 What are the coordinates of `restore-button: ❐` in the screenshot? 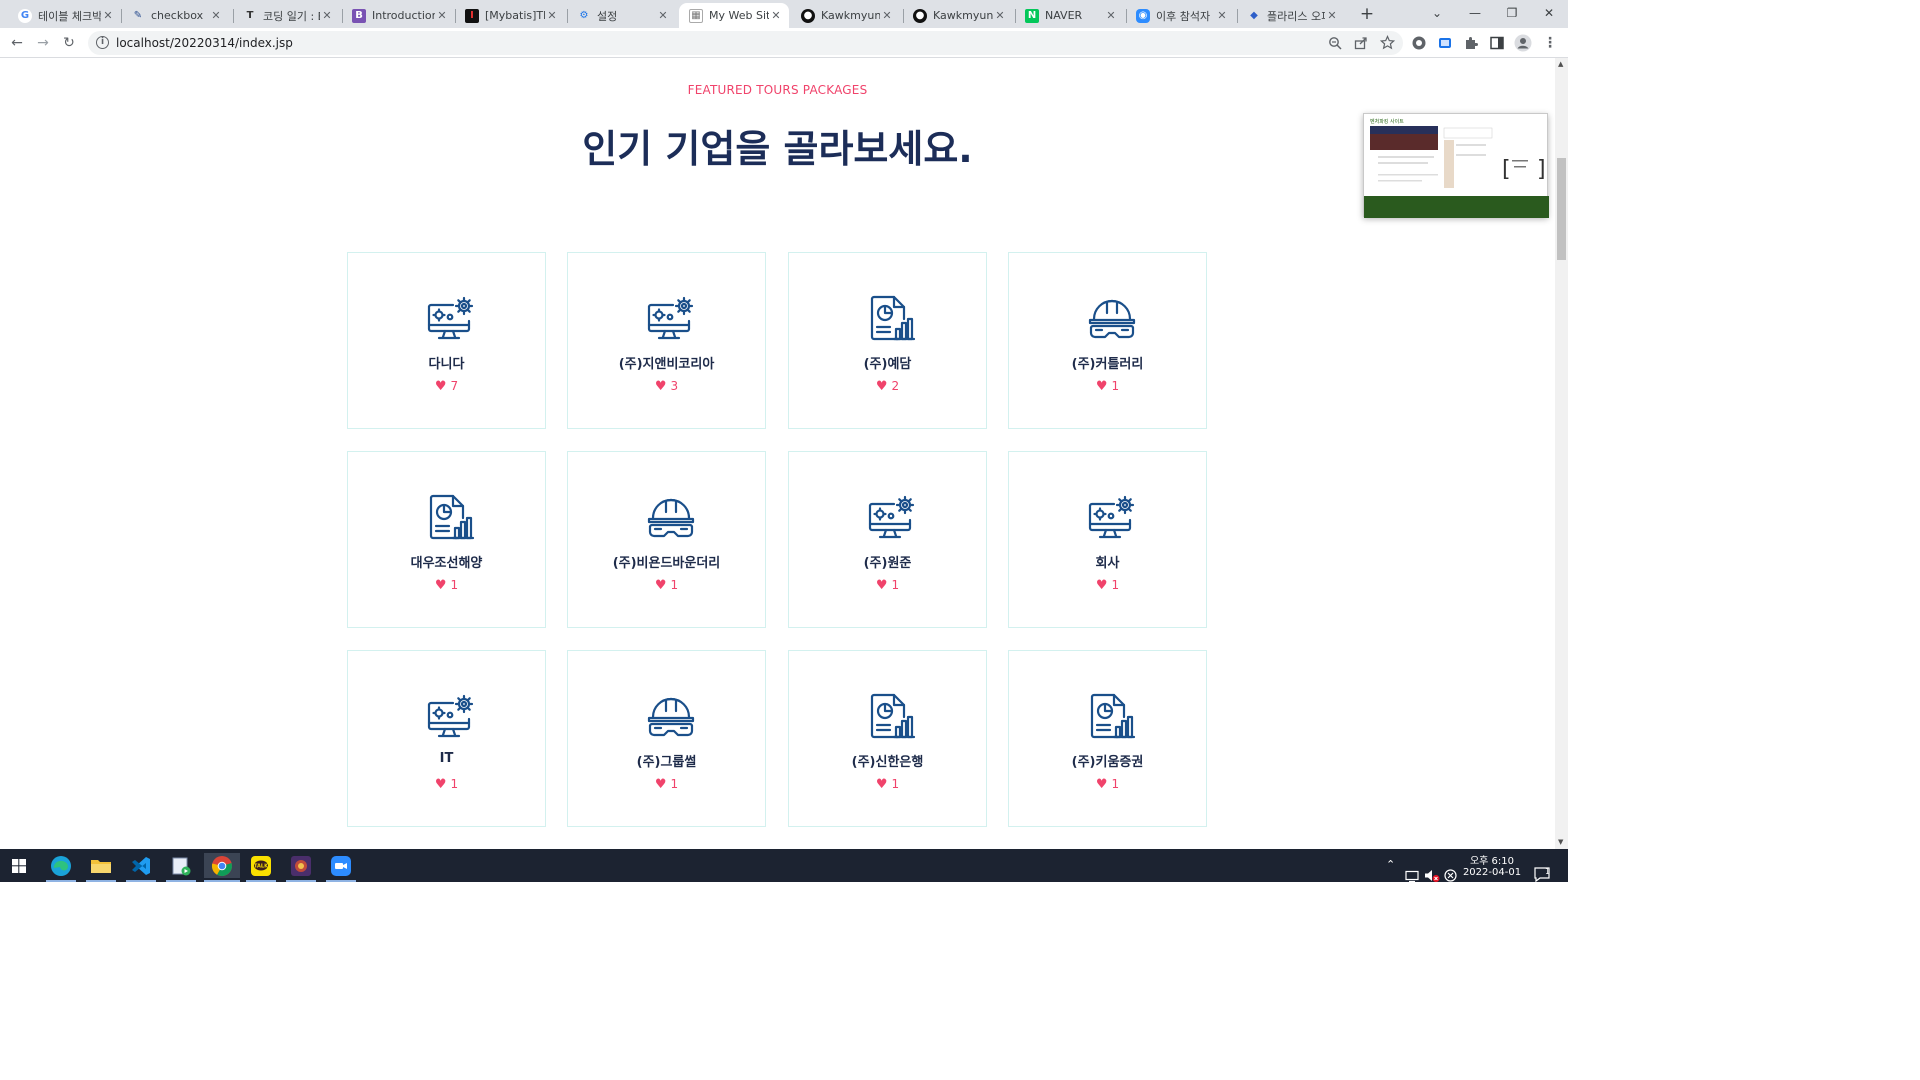 It's located at (1512, 14).